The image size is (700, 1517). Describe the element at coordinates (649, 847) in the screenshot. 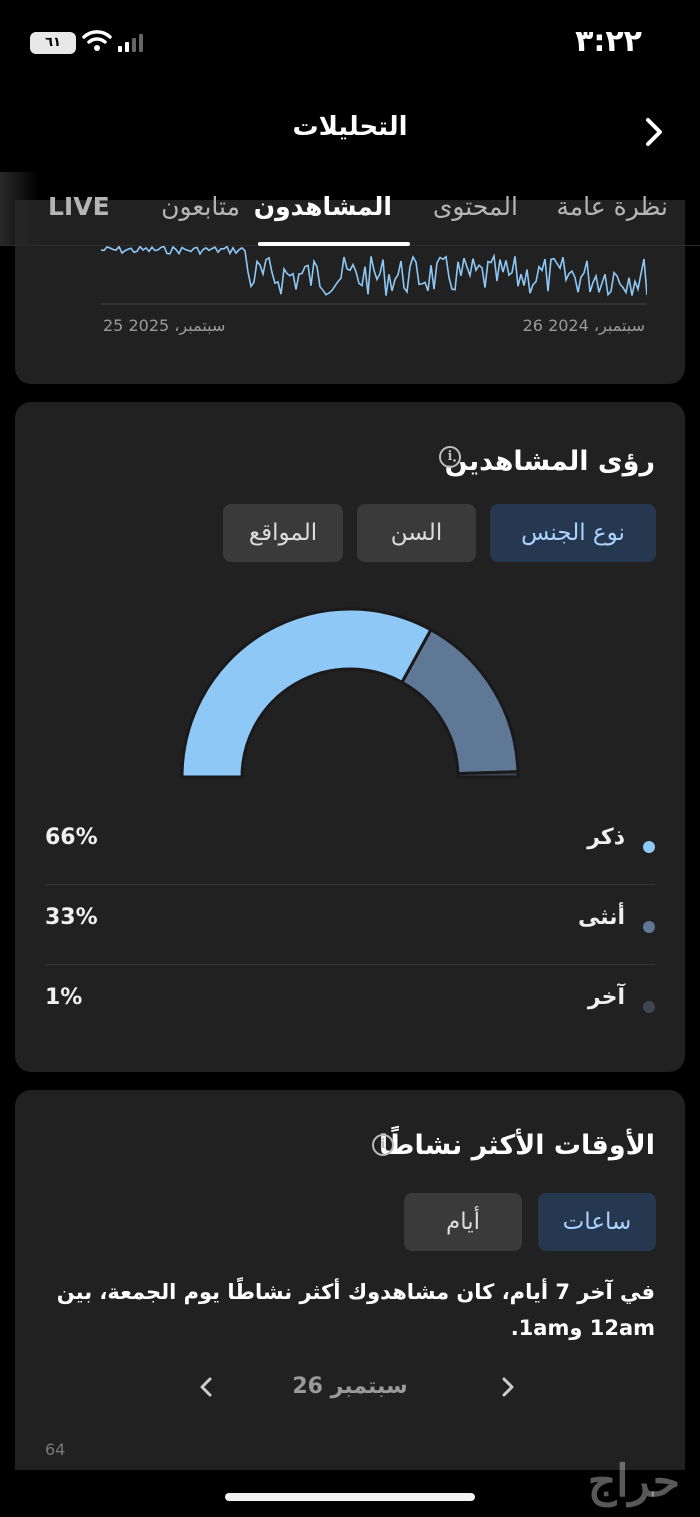

I see `legend-dot-male` at that location.